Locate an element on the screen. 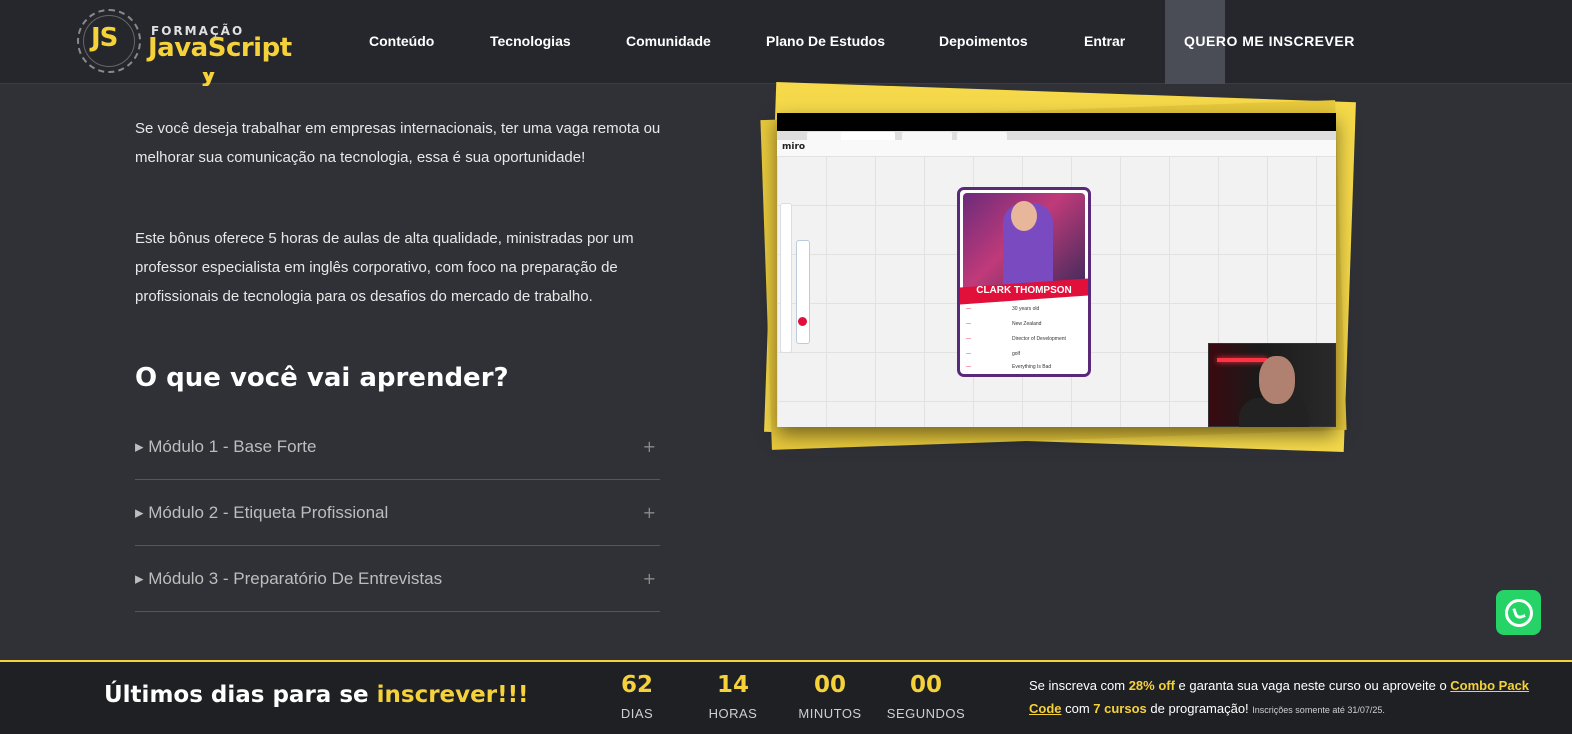 The width and height of the screenshot is (1572, 734). nav-tecnologias: Tecnologias is located at coordinates (530, 41).